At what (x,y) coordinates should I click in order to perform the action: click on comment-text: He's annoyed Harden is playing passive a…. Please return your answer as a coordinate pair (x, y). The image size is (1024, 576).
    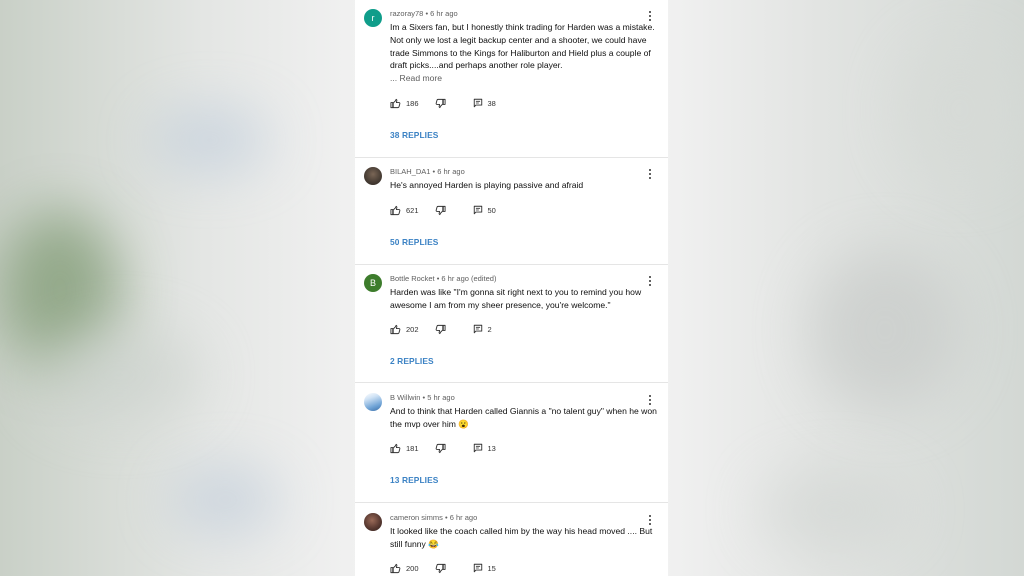
    Looking at the image, I should click on (524, 185).